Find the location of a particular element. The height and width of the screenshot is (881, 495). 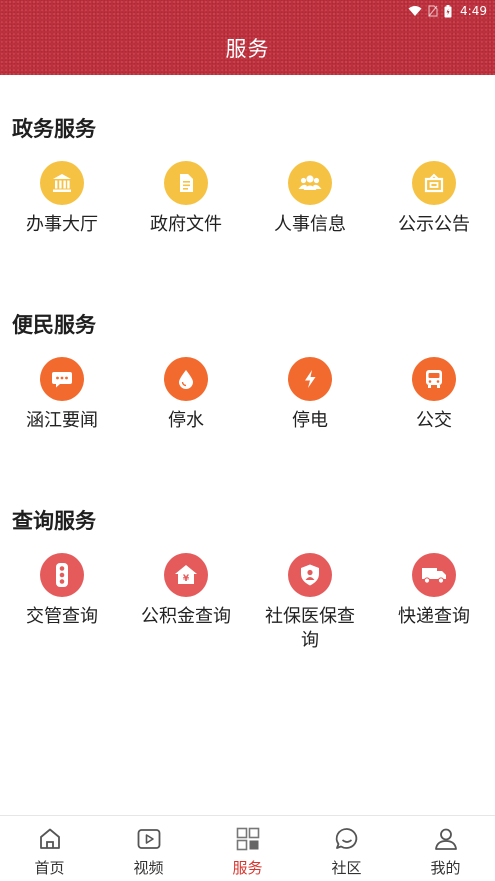

notice-icon is located at coordinates (434, 183).